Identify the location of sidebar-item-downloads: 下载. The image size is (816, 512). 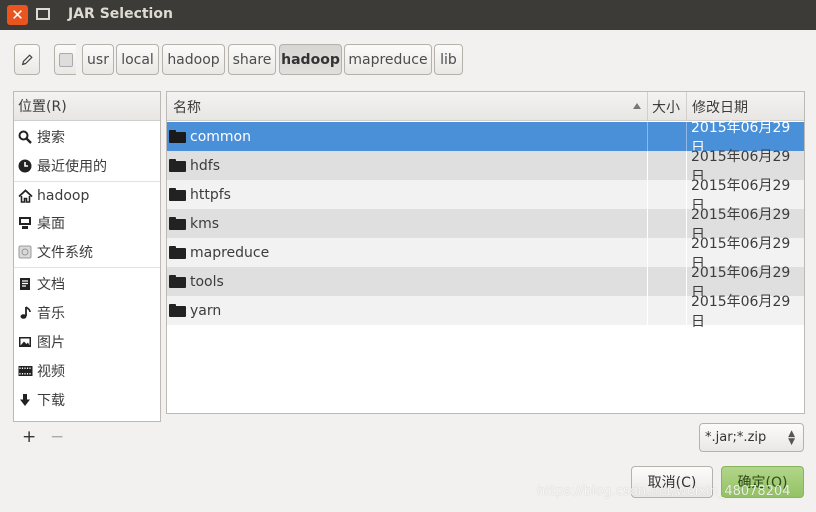
(87, 399).